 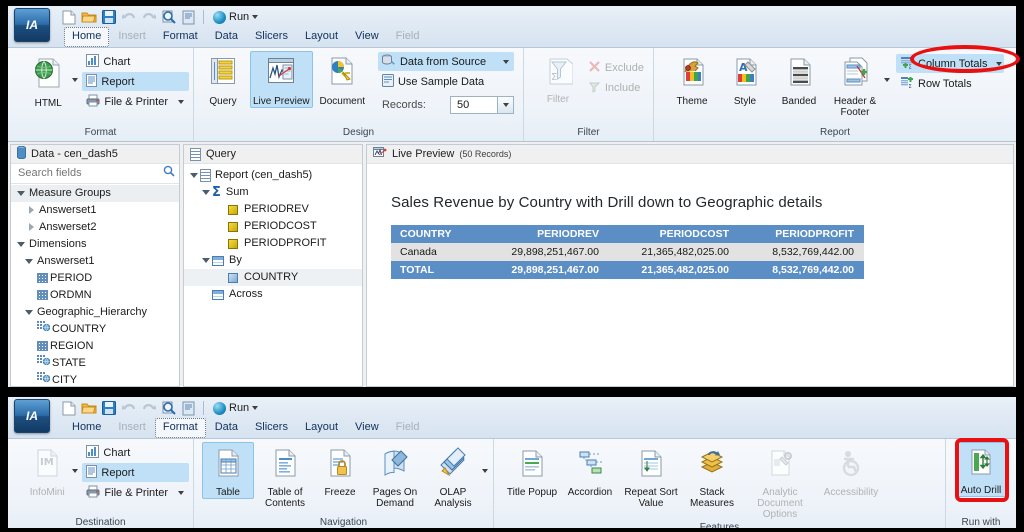 What do you see at coordinates (532, 470) in the screenshot?
I see `title-popup-button: Title Popup` at bounding box center [532, 470].